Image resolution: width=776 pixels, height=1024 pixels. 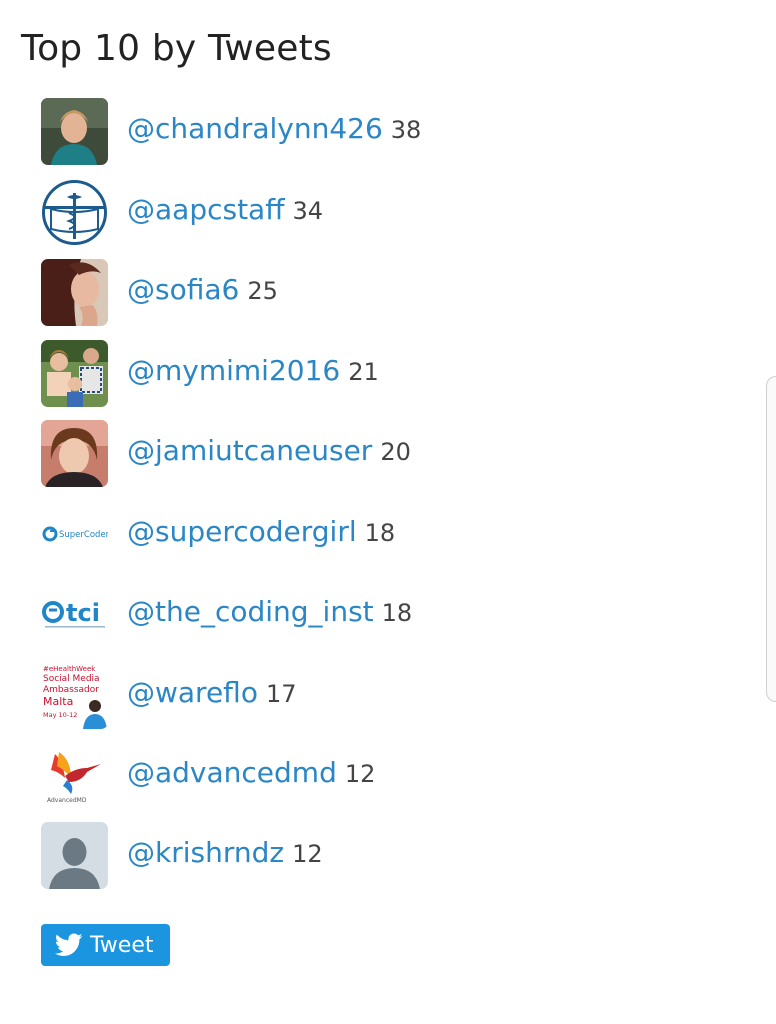 I want to click on user-handle-link: @supercodergirl 18, so click(x=261, y=531).